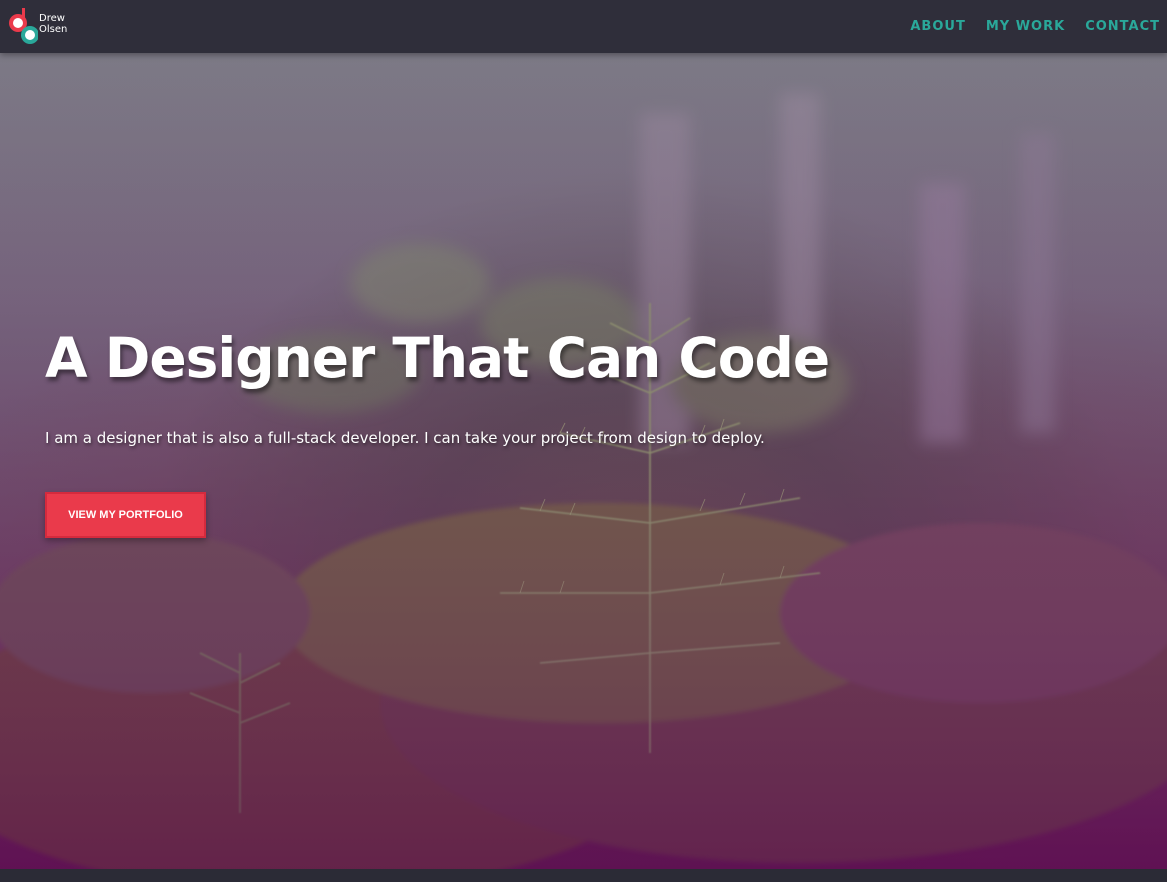 The width and height of the screenshot is (1167, 882). Describe the element at coordinates (125, 515) in the screenshot. I see `view-portfolio-button: VIEW MY PORTFOLIO` at that location.